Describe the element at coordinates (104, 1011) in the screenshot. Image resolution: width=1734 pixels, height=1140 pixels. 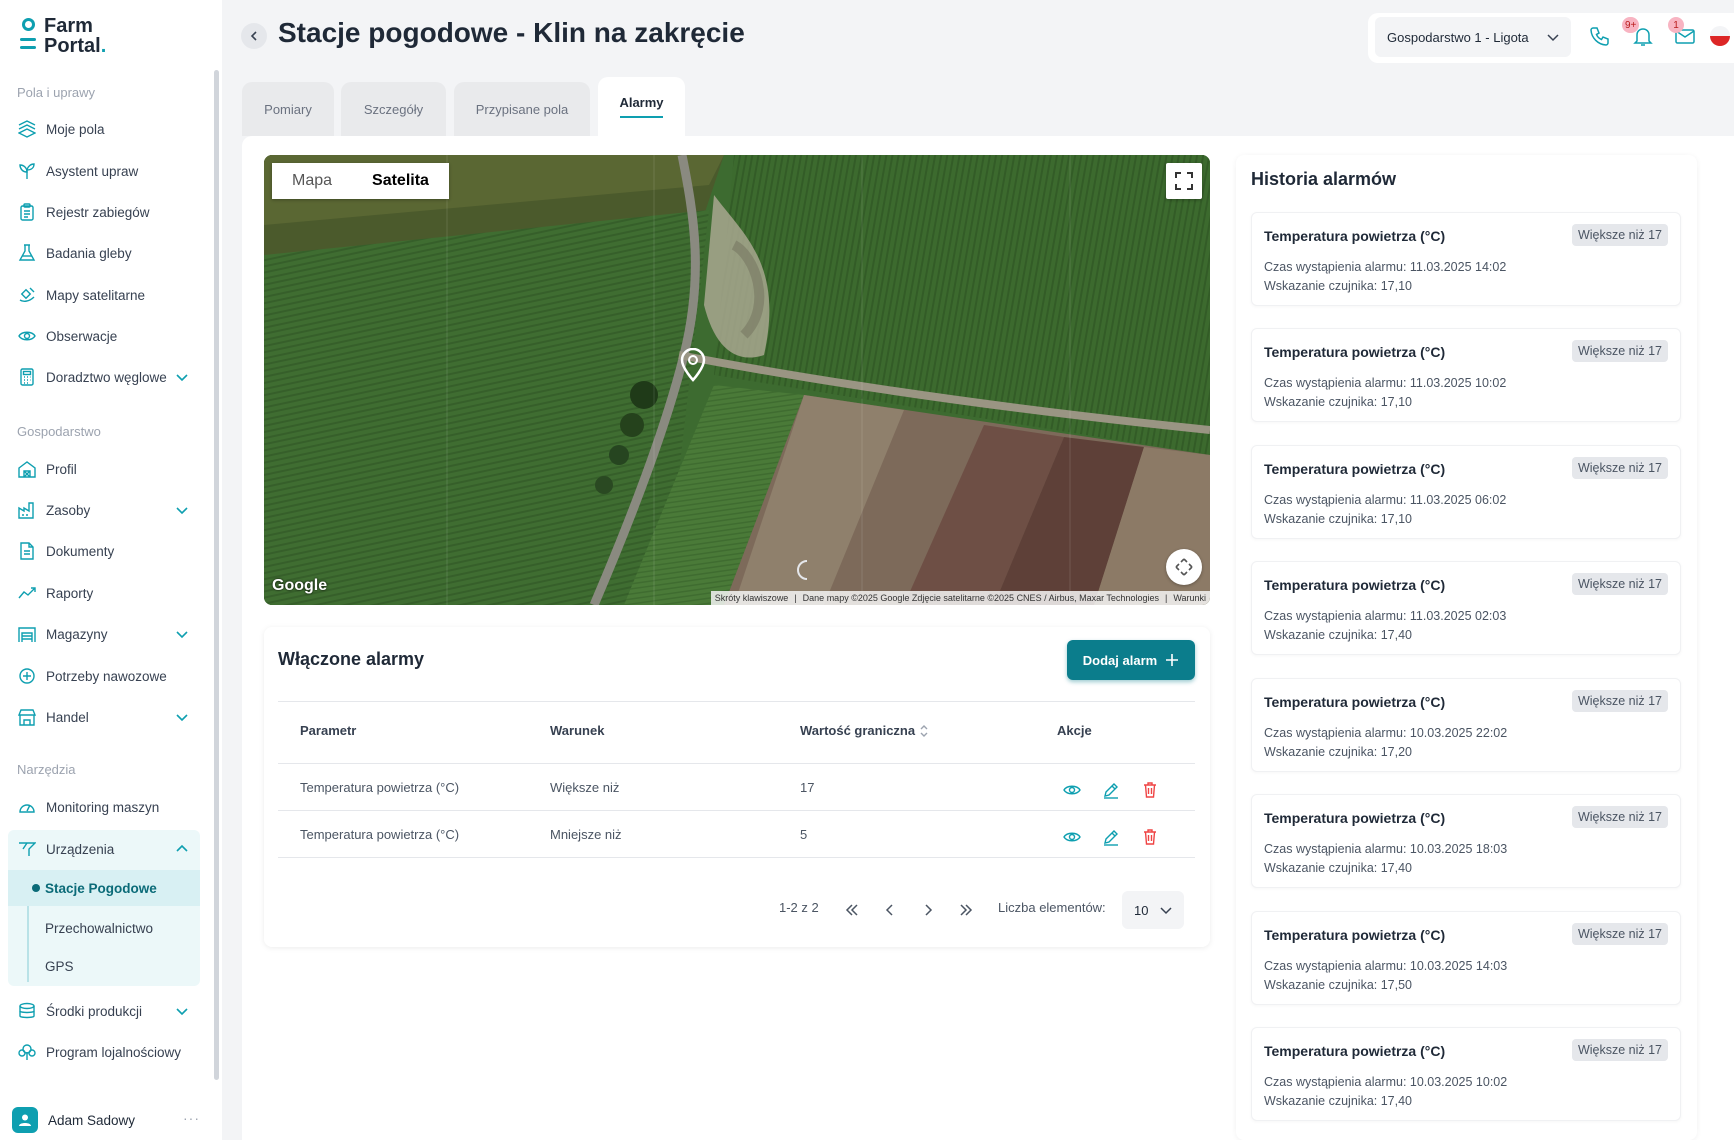
I see `sidebar-item-srodki-produkcji: Środki produkcji` at that location.